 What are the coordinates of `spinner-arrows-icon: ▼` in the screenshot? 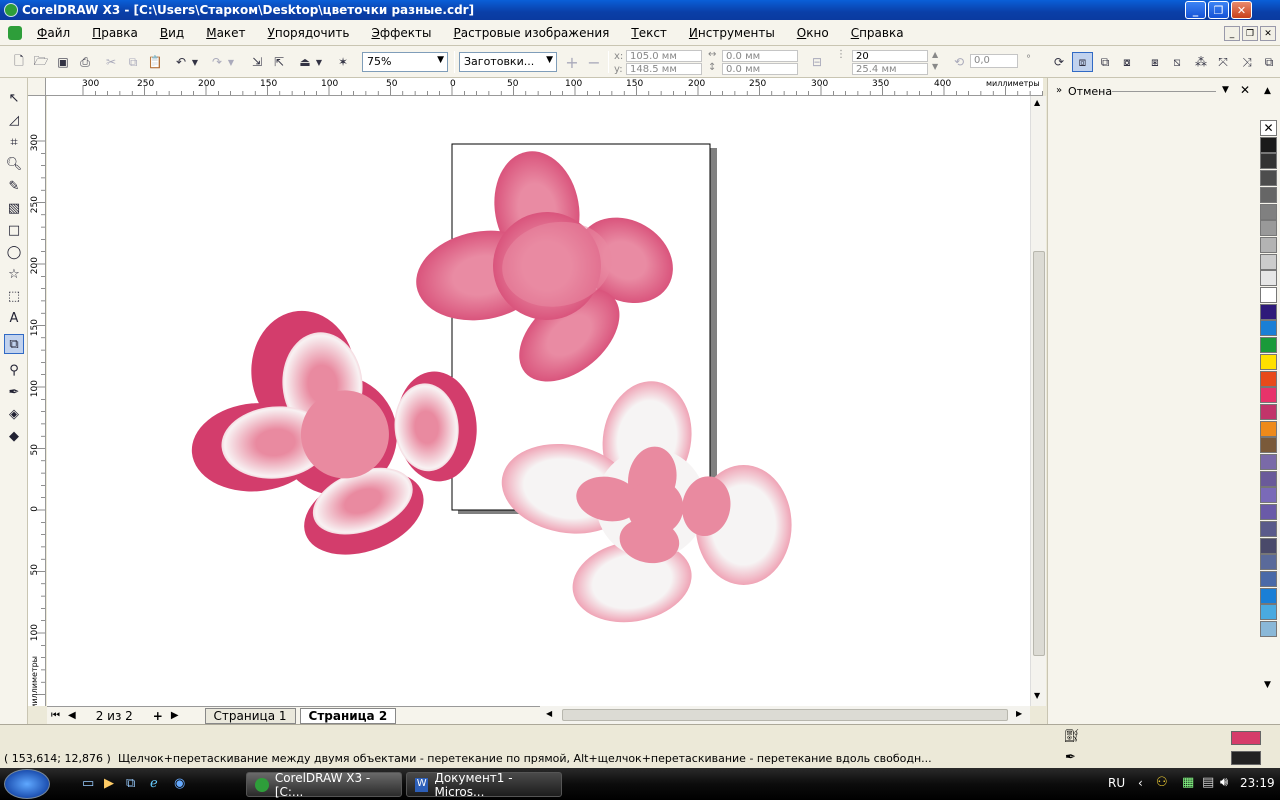 It's located at (935, 66).